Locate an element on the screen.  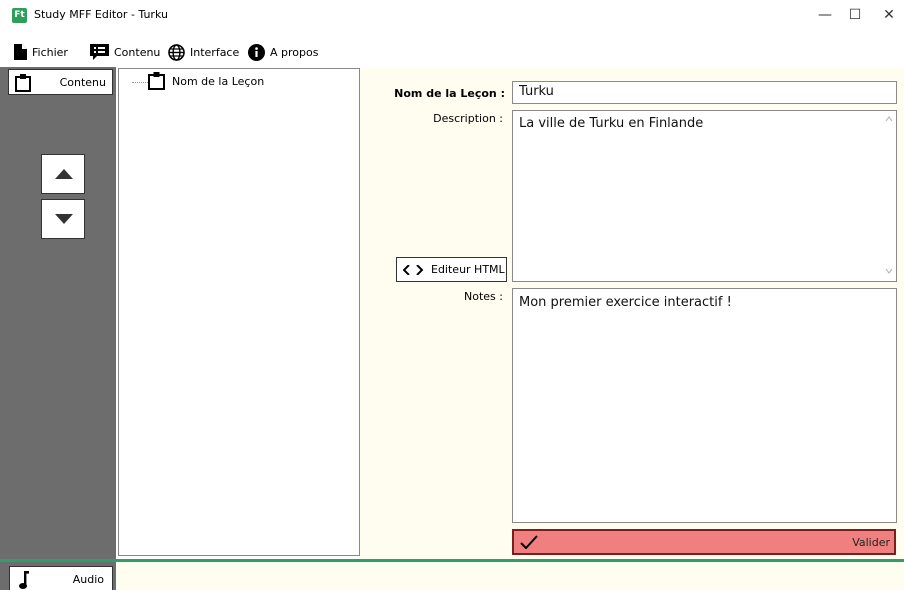
minimize-button: — is located at coordinates (825, 15).